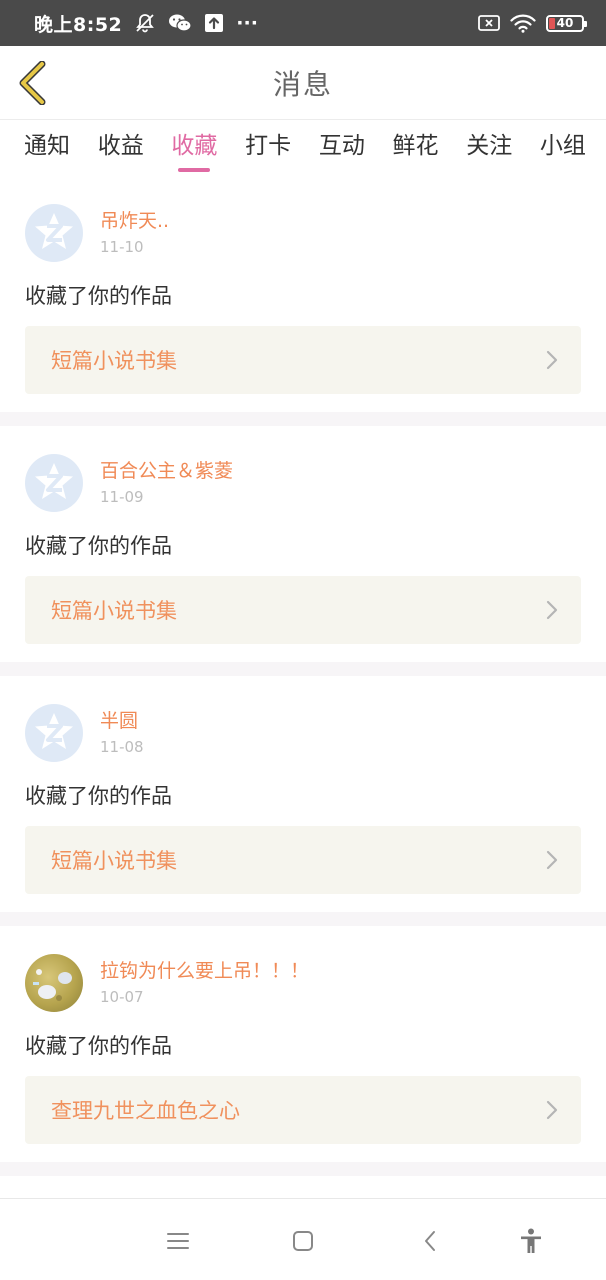 The image size is (606, 1280). Describe the element at coordinates (166, 471) in the screenshot. I see `username: 百合公主＆紫菱` at that location.